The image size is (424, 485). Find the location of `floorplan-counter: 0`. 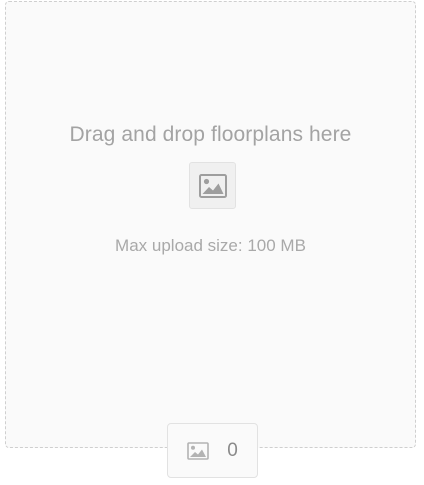

floorplan-counter: 0 is located at coordinates (212, 450).